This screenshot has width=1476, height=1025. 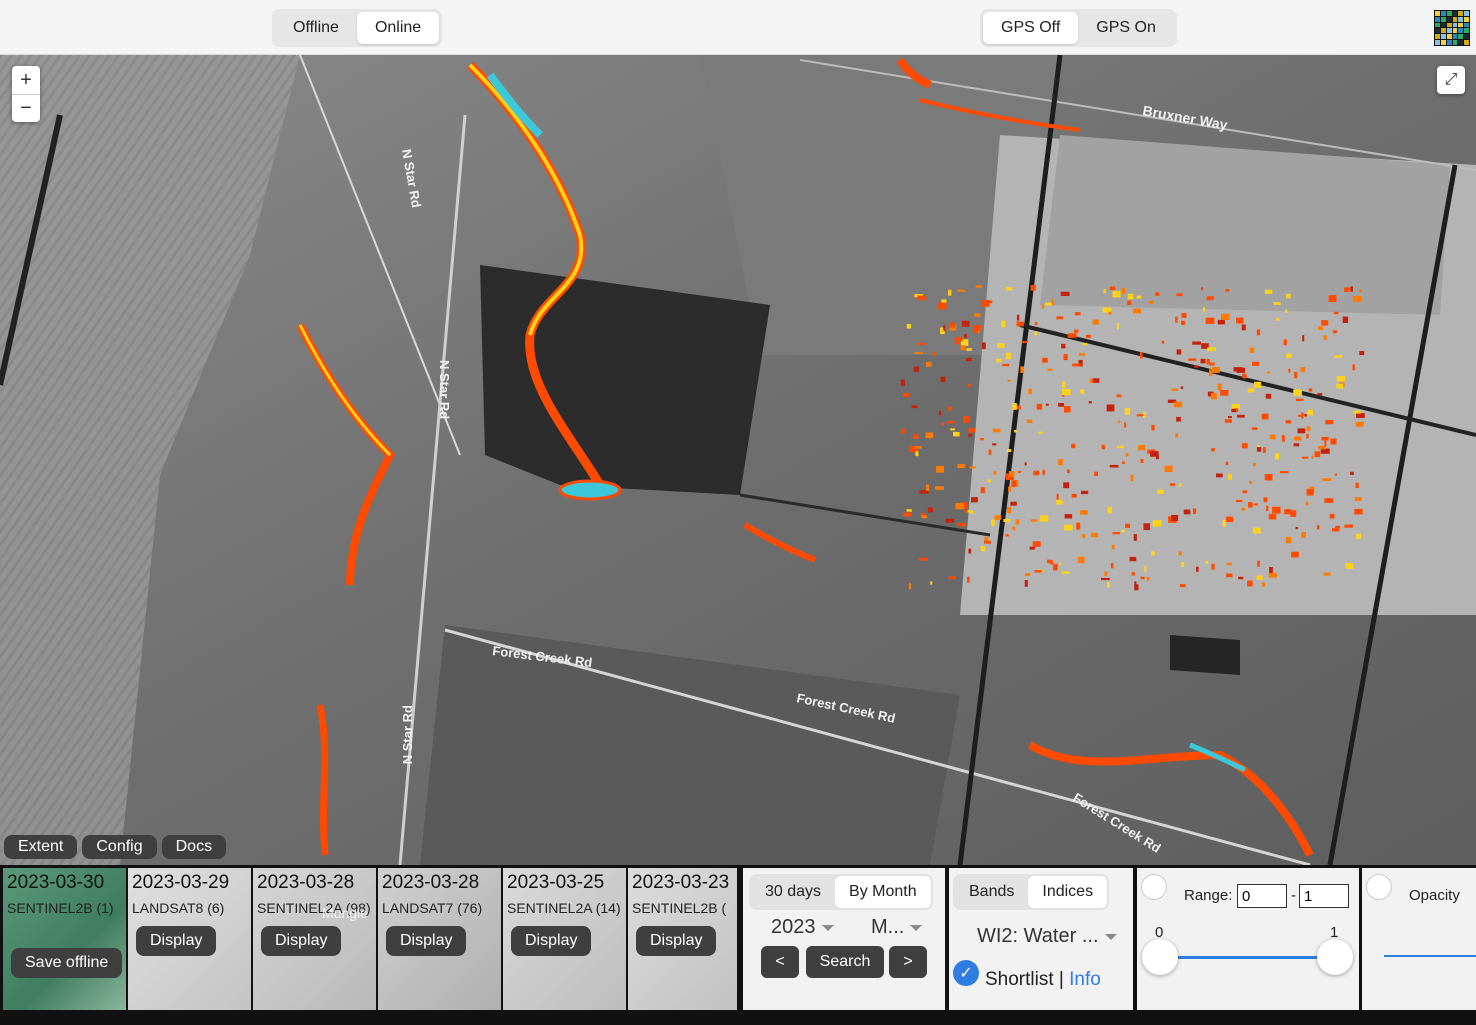 What do you see at coordinates (793, 927) in the screenshot?
I see `year-value: 2023` at bounding box center [793, 927].